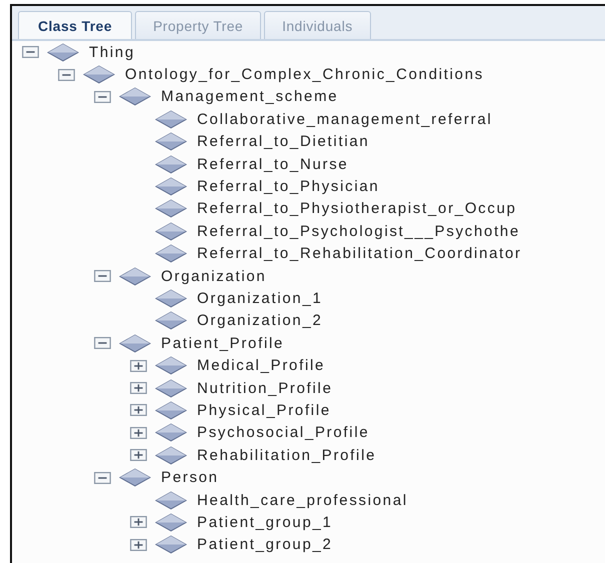 Image resolution: width=605 pixels, height=563 pixels. I want to click on tree-item: Patient_Profile, so click(222, 343).